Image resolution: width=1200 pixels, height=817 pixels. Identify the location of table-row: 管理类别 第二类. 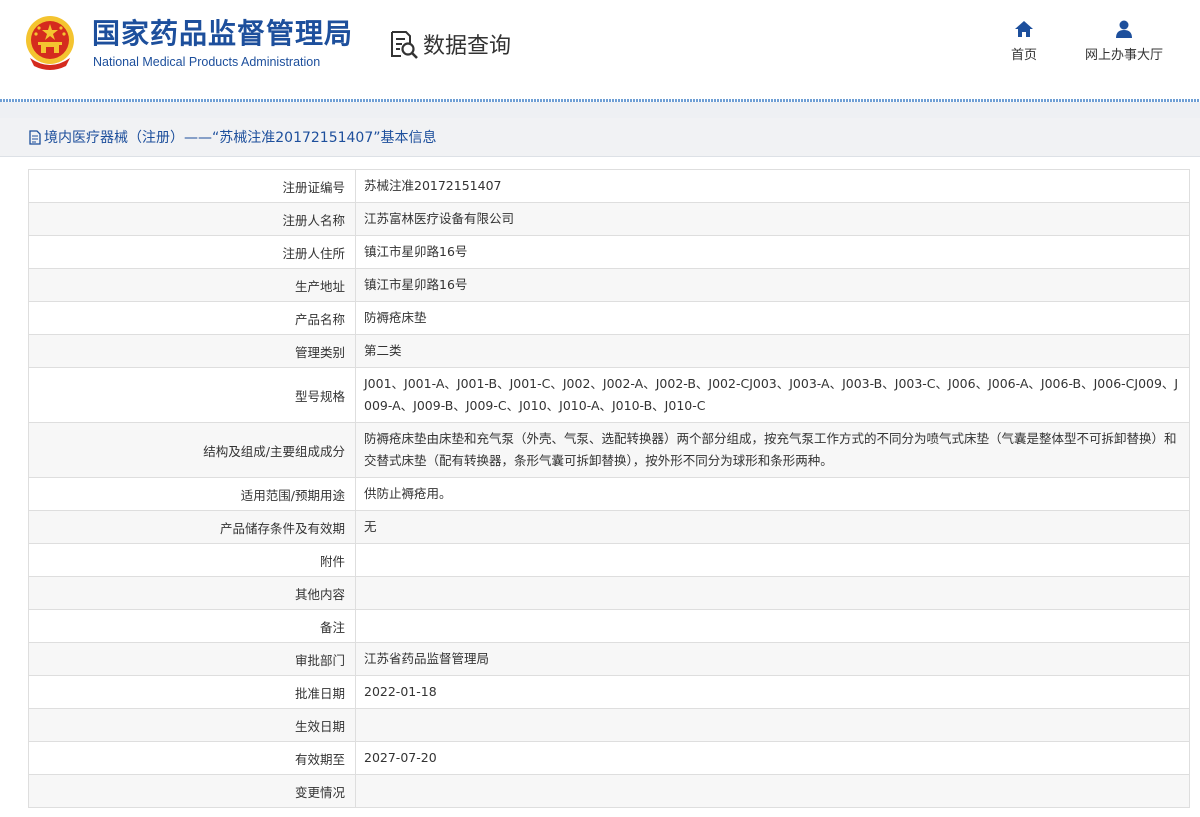
(609, 351).